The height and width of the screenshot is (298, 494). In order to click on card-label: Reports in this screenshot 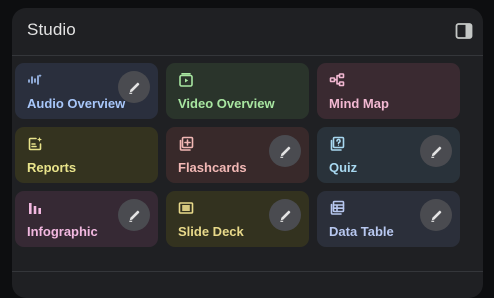, I will do `click(52, 167)`.